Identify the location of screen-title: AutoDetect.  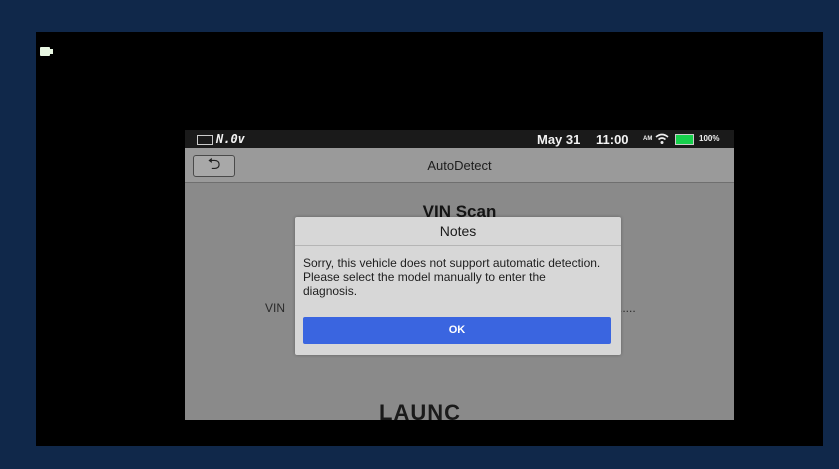
(459, 165).